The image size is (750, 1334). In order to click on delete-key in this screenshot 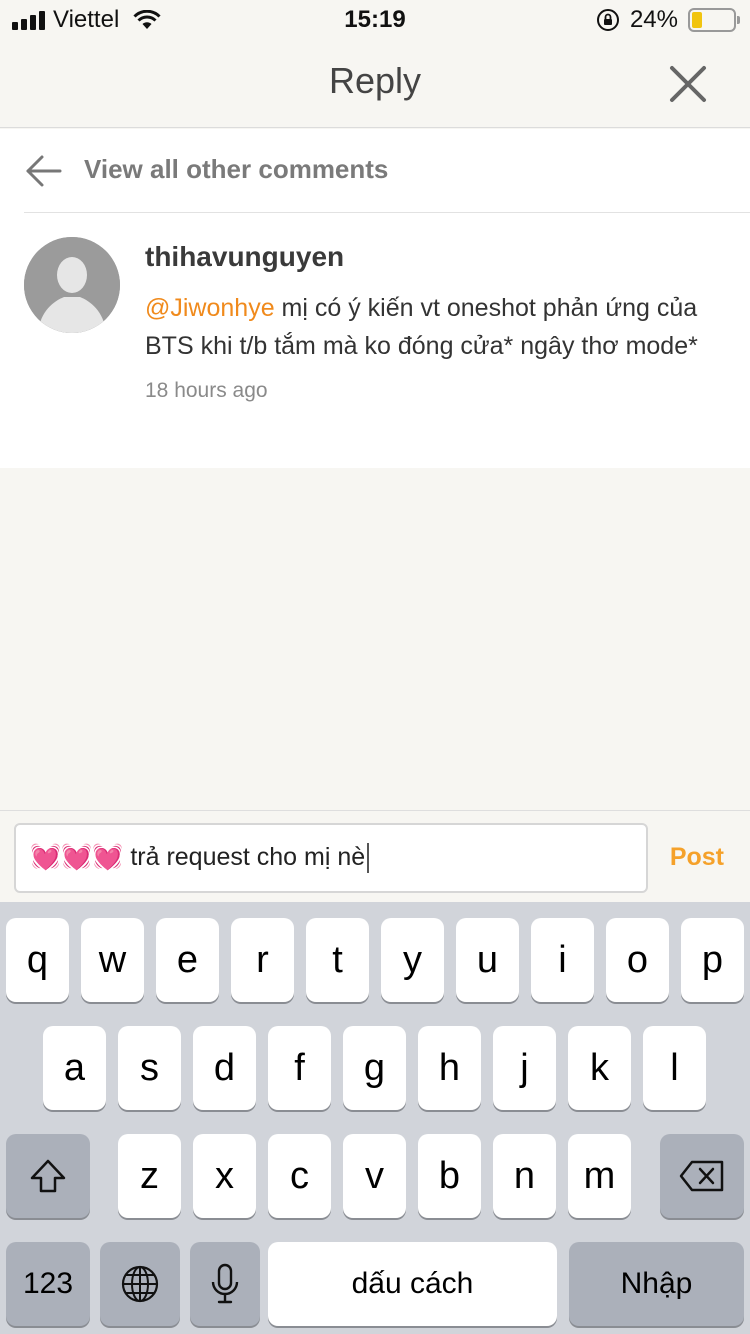, I will do `click(702, 1176)`.